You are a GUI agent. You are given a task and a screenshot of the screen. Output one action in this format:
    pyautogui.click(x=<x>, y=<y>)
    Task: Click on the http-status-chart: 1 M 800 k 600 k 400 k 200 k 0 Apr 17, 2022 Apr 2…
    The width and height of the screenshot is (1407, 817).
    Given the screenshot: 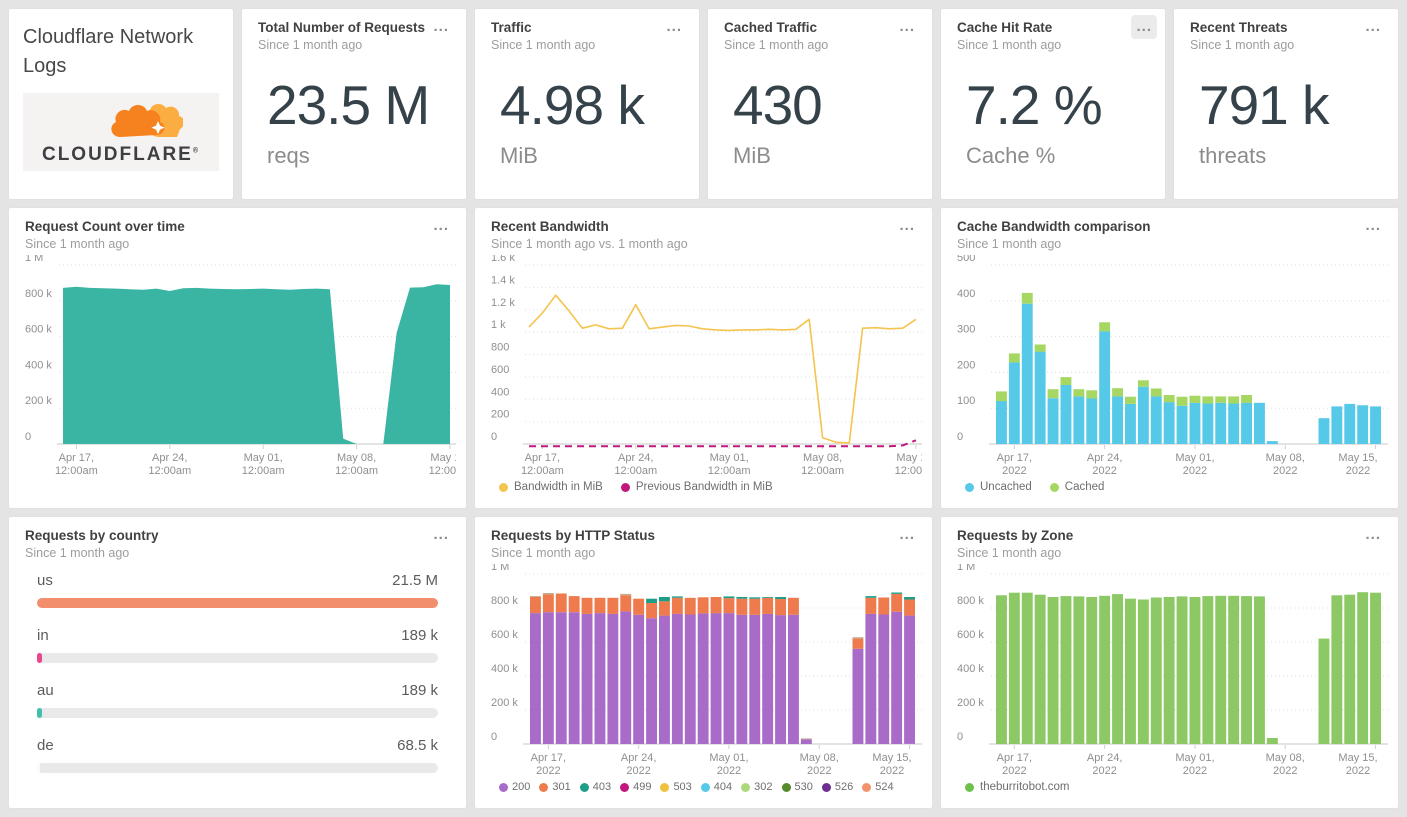 What is the action you would take?
    pyautogui.click(x=706, y=670)
    